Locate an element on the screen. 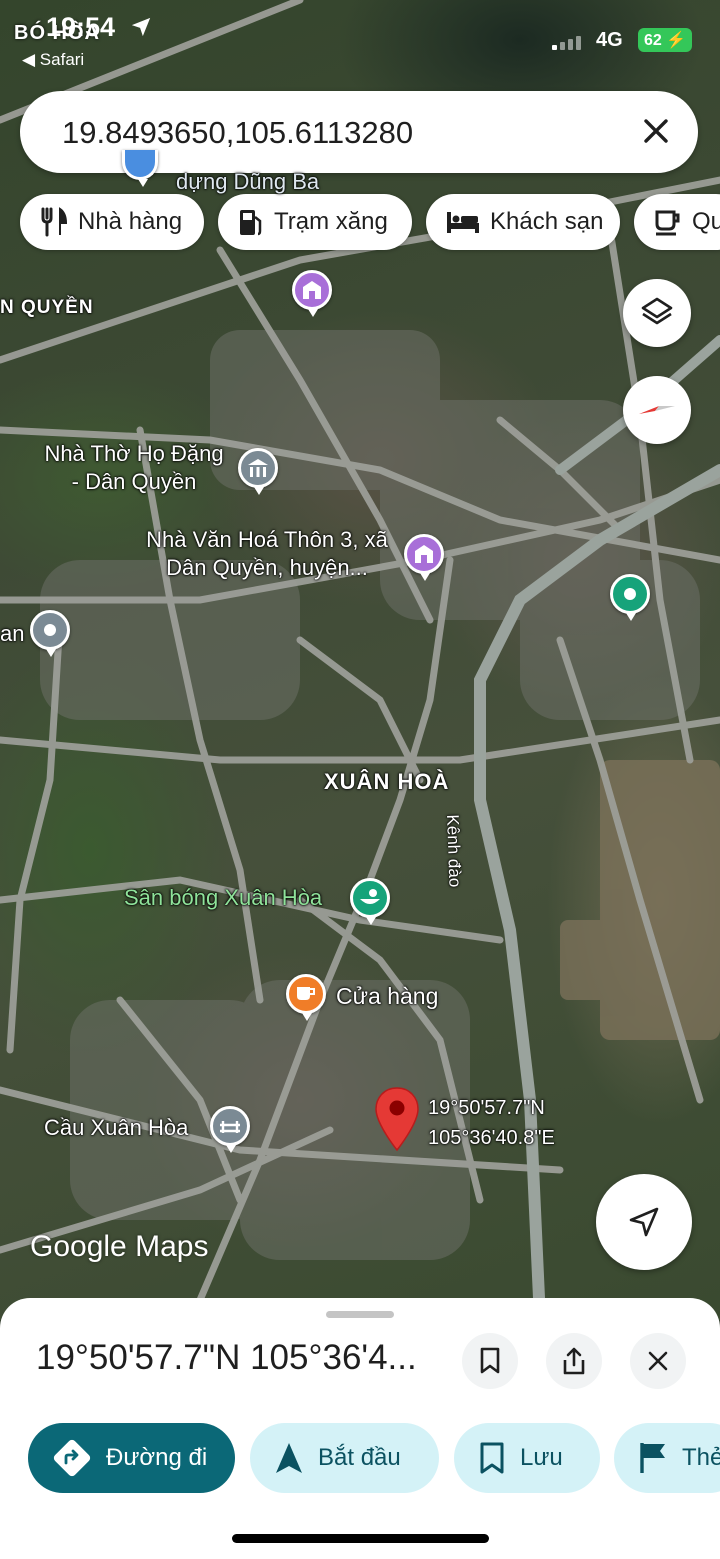 This screenshot has width=720, height=1559. poi-marker-shop is located at coordinates (306, 997).